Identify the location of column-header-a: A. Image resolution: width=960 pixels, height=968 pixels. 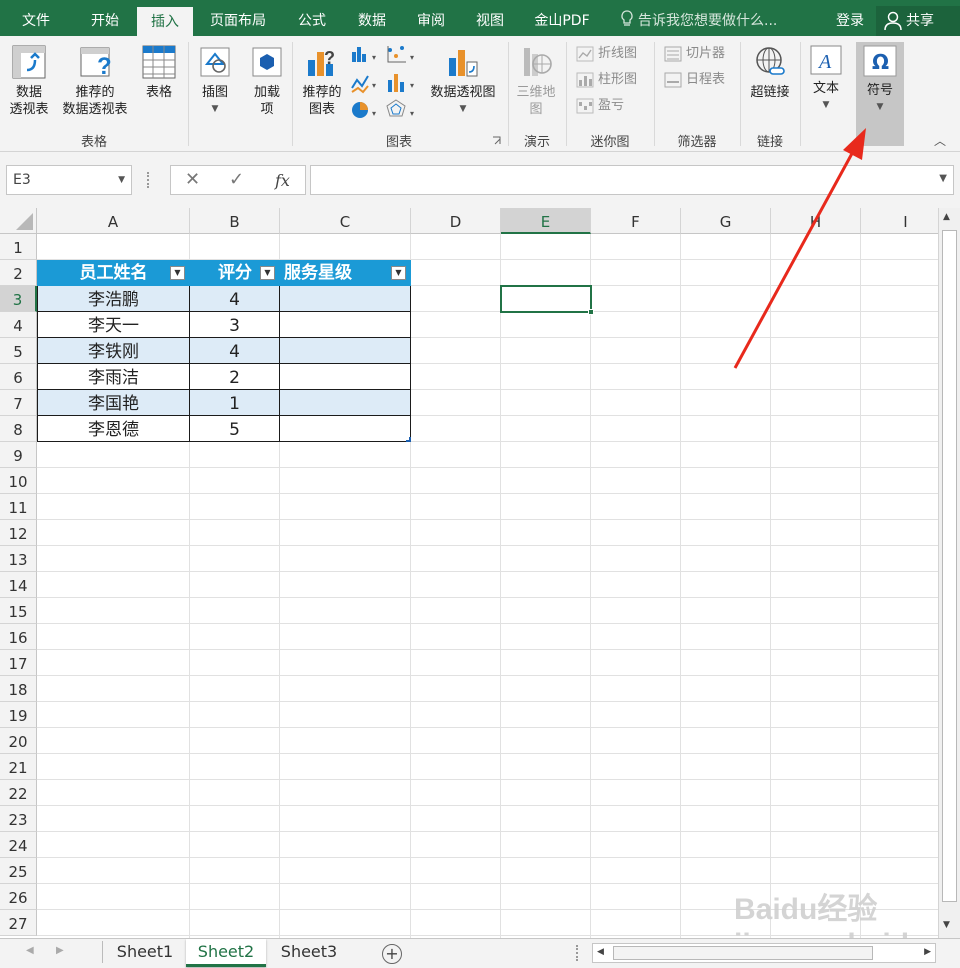
(113, 221).